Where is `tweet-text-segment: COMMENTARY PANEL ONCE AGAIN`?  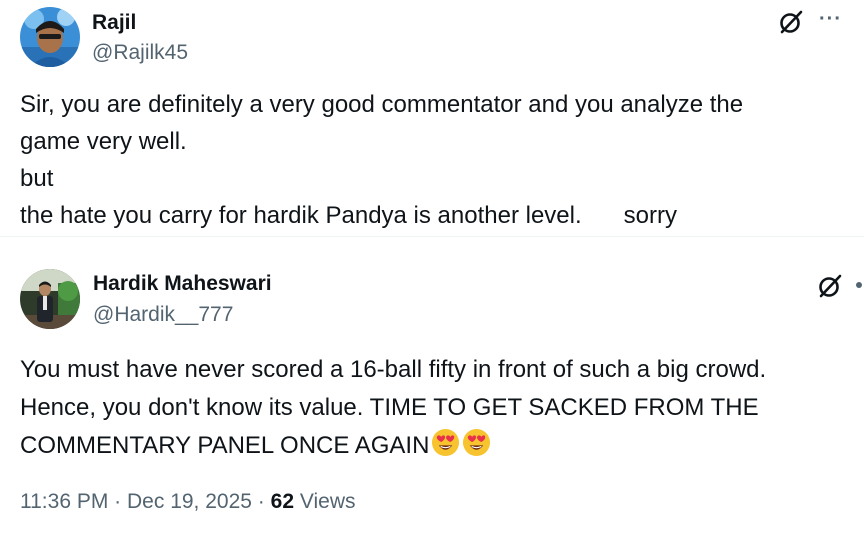
tweet-text-segment: COMMENTARY PANEL ONCE AGAIN is located at coordinates (225, 445).